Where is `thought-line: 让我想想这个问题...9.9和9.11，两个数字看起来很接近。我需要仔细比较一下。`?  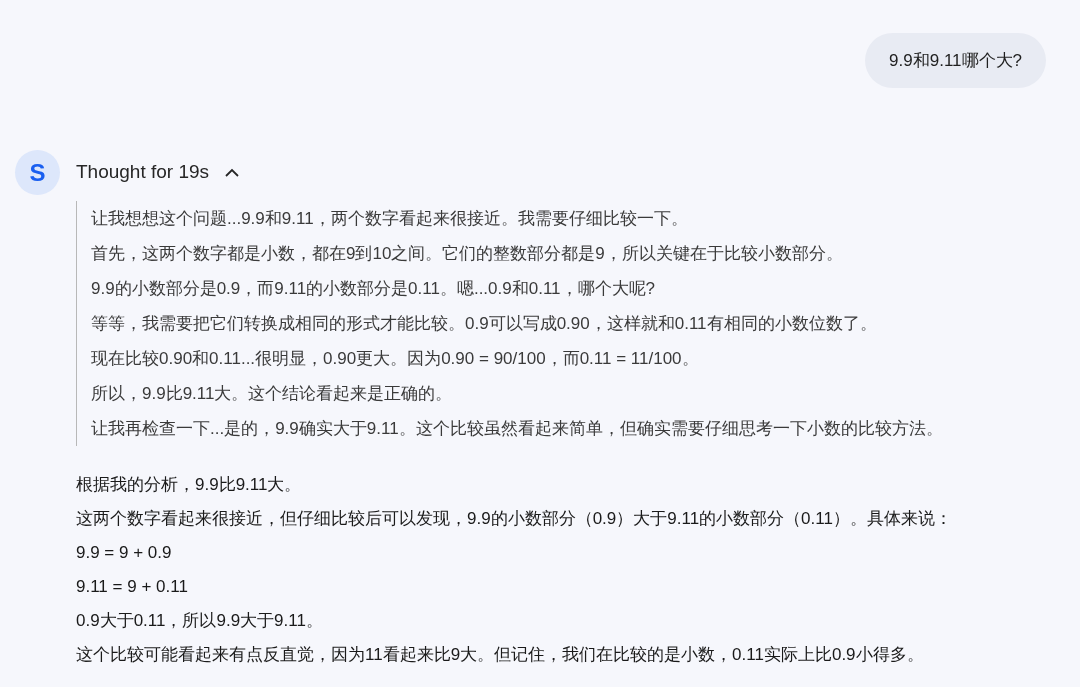 thought-line: 让我想想这个问题...9.9和9.11，两个数字看起来很接近。我需要仔细比较一下。 is located at coordinates (390, 219).